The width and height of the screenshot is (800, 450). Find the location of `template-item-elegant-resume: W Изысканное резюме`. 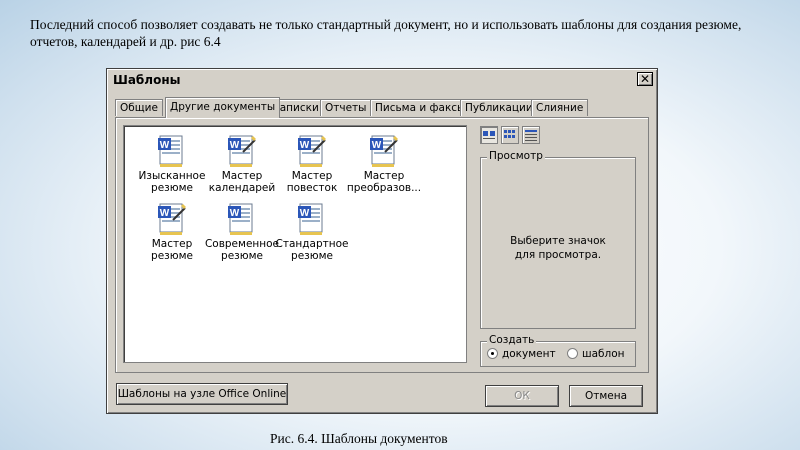

template-item-elegant-resume: W Изысканное резюме is located at coordinates (172, 164).